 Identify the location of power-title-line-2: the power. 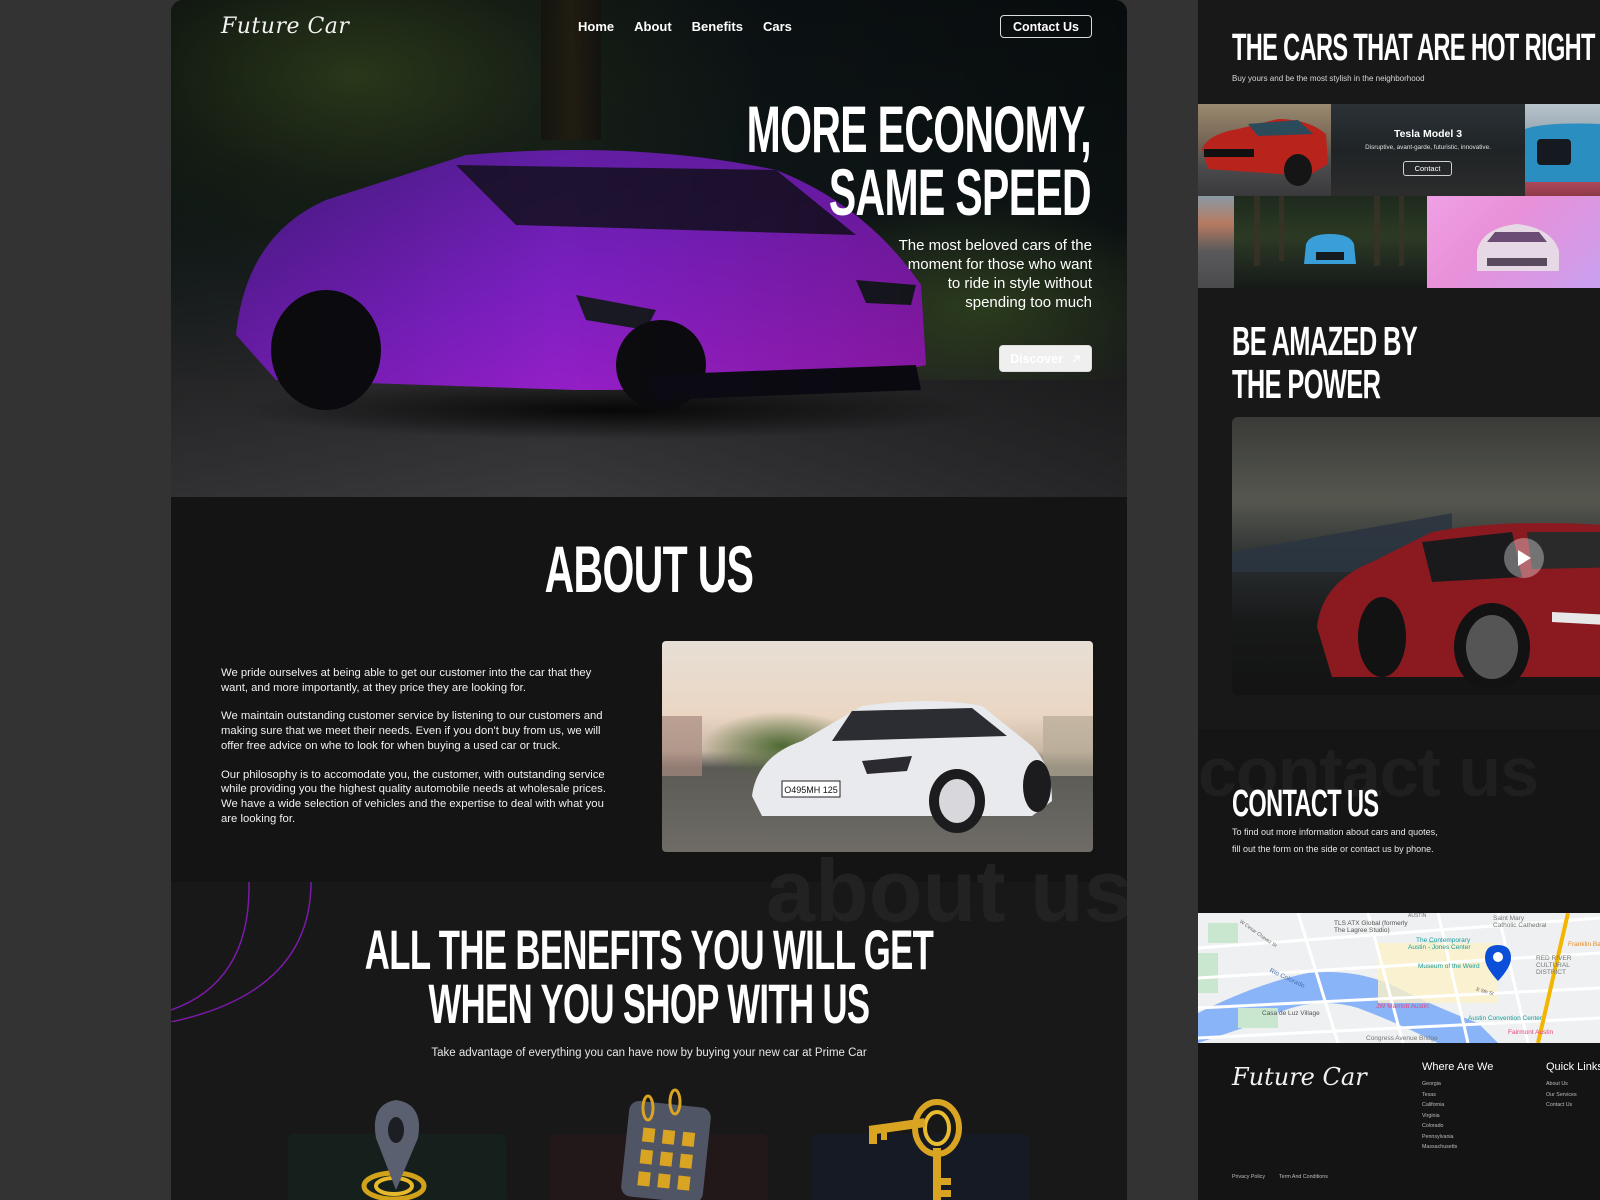
(1306, 384).